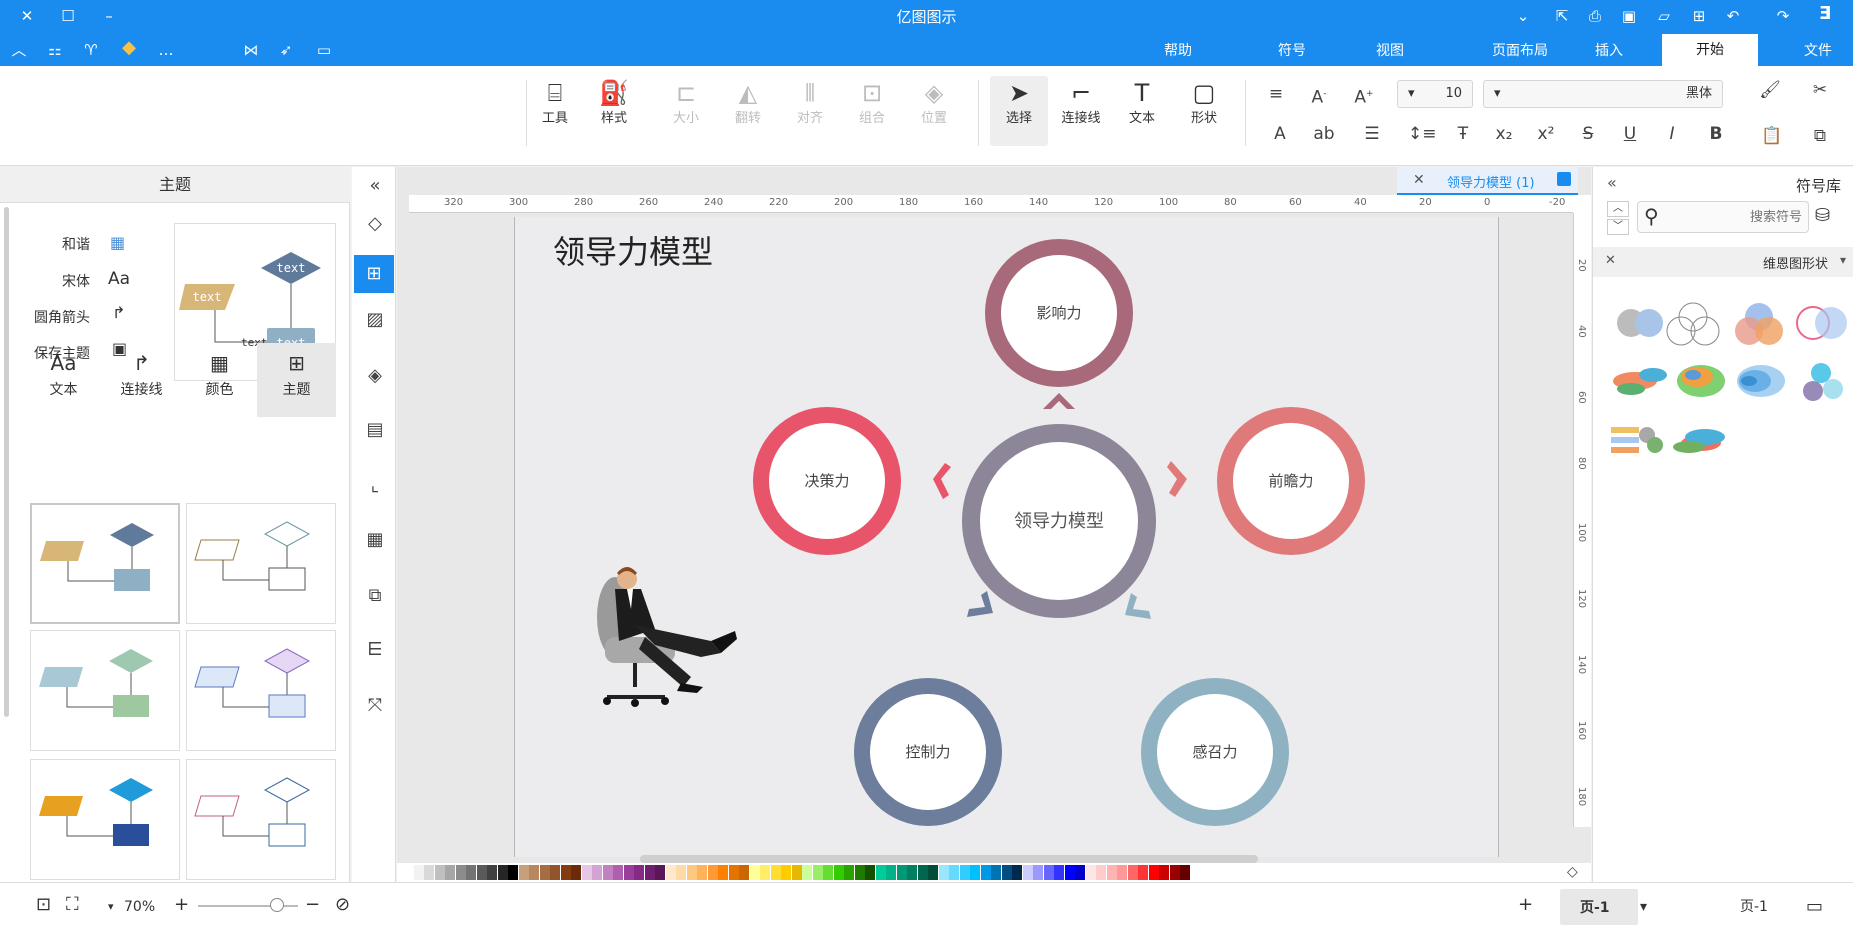 This screenshot has height=929, width=1853. I want to click on tab-text: Aa 文本, so click(63, 380).